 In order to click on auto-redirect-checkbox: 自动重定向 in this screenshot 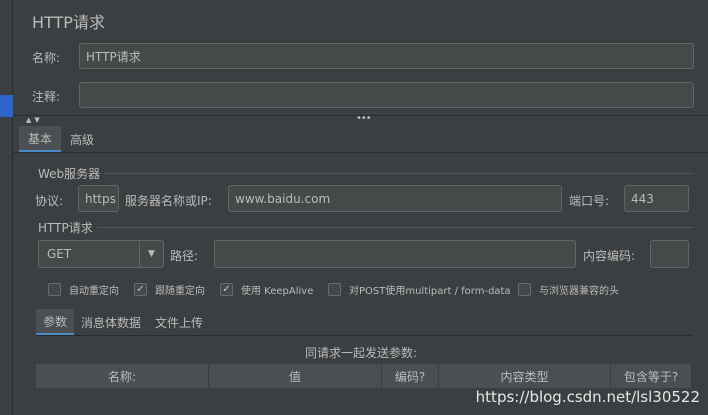, I will do `click(83, 289)`.